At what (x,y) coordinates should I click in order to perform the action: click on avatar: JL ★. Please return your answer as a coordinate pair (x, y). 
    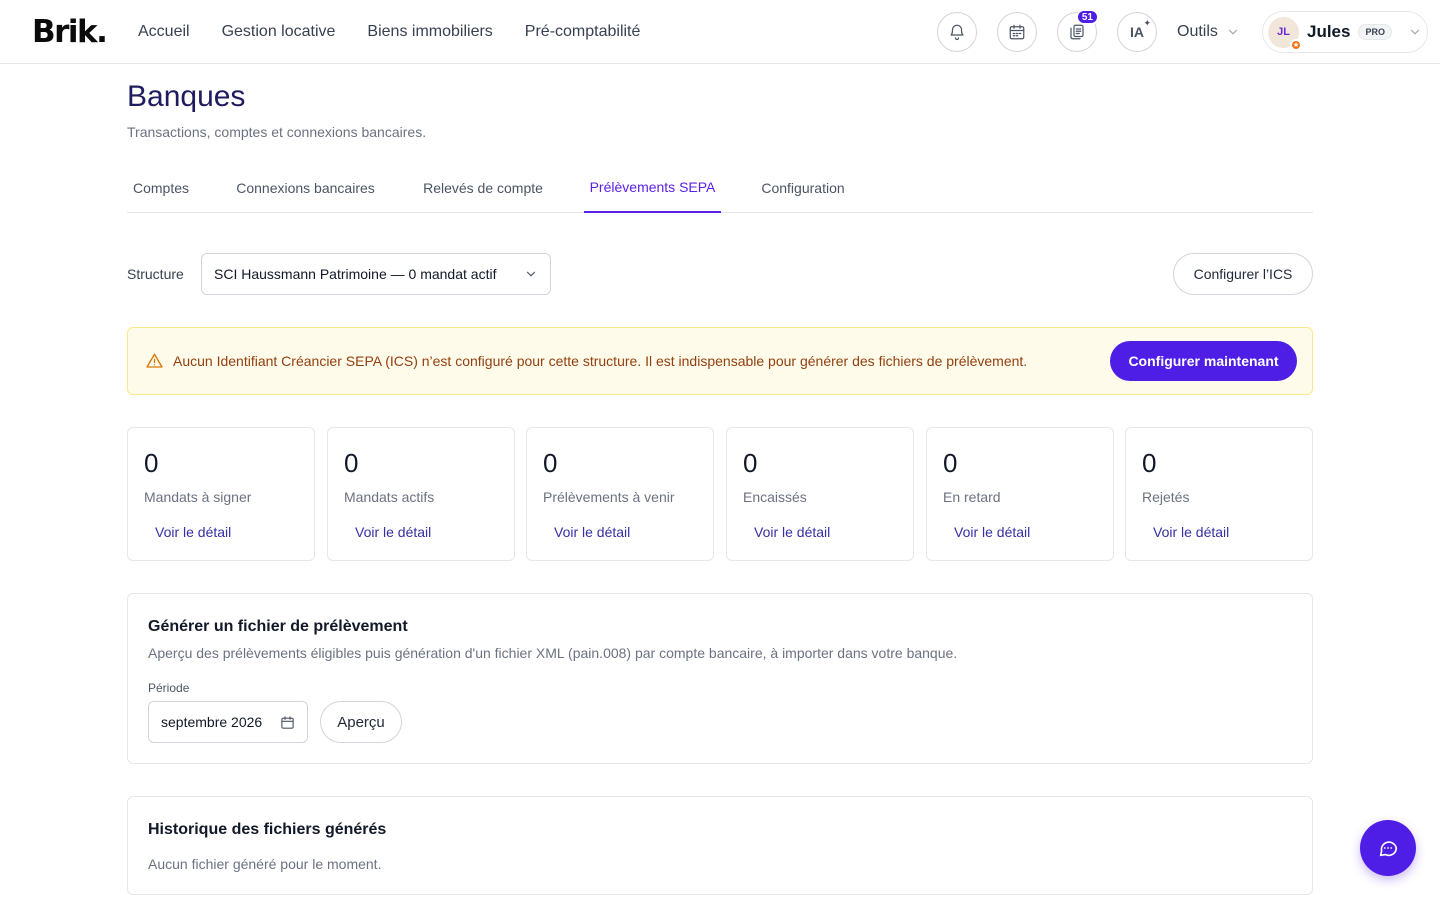
    Looking at the image, I should click on (1285, 33).